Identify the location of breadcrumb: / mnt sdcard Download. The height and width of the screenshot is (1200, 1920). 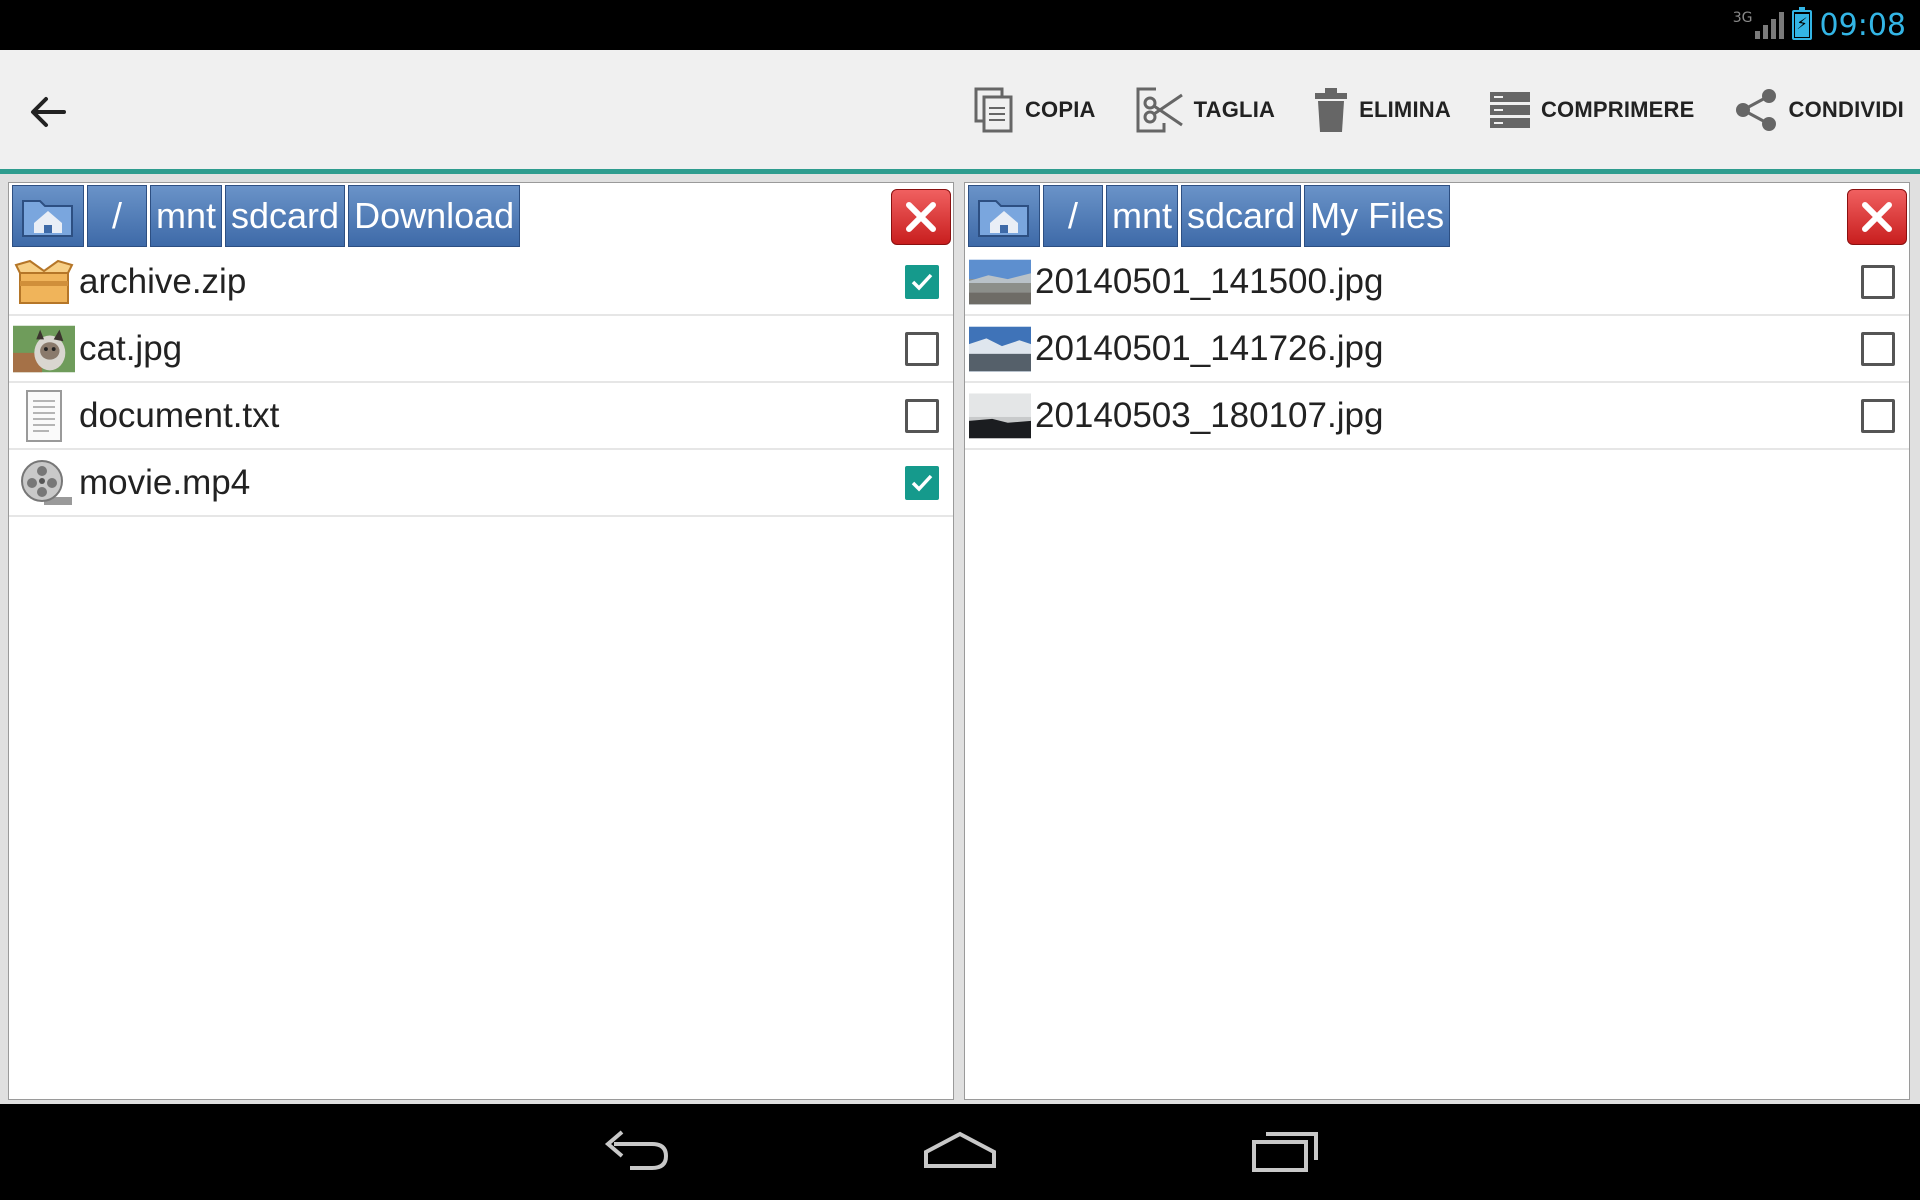
(266, 216).